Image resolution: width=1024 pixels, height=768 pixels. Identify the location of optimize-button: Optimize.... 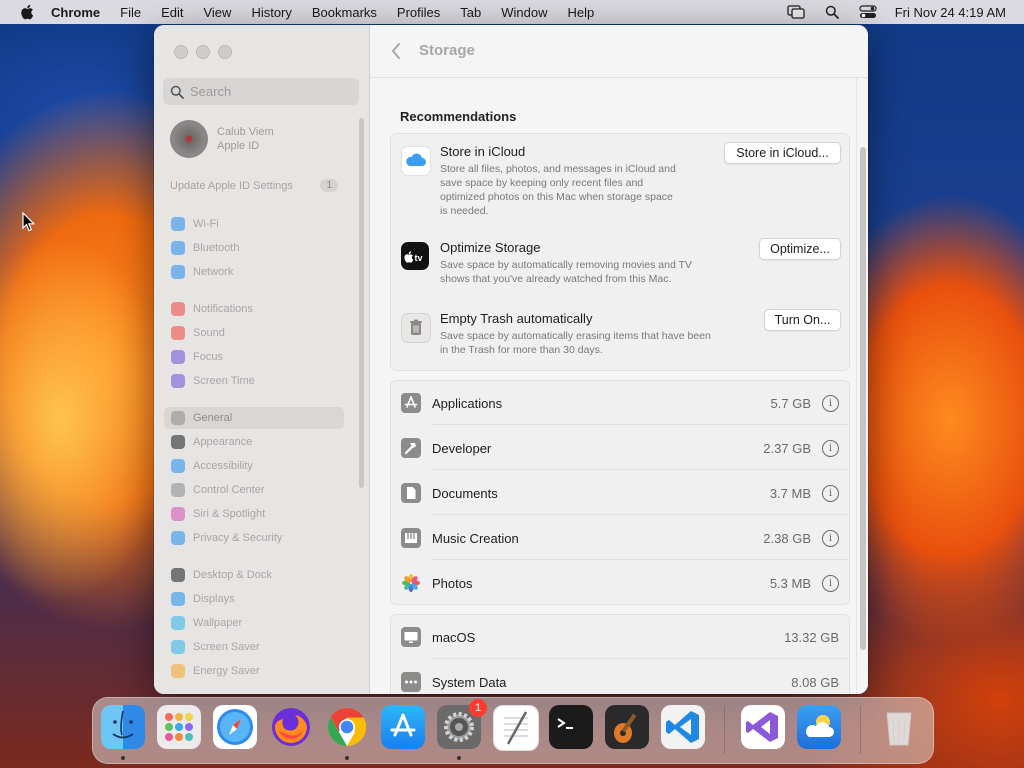
(800, 249).